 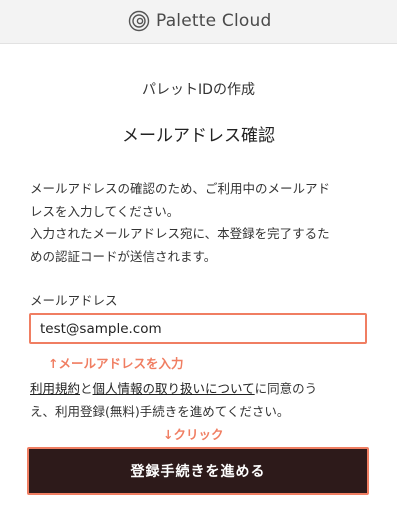 What do you see at coordinates (123, 256) in the screenshot?
I see `instruction-line: めの認証コードが送信されます。` at bounding box center [123, 256].